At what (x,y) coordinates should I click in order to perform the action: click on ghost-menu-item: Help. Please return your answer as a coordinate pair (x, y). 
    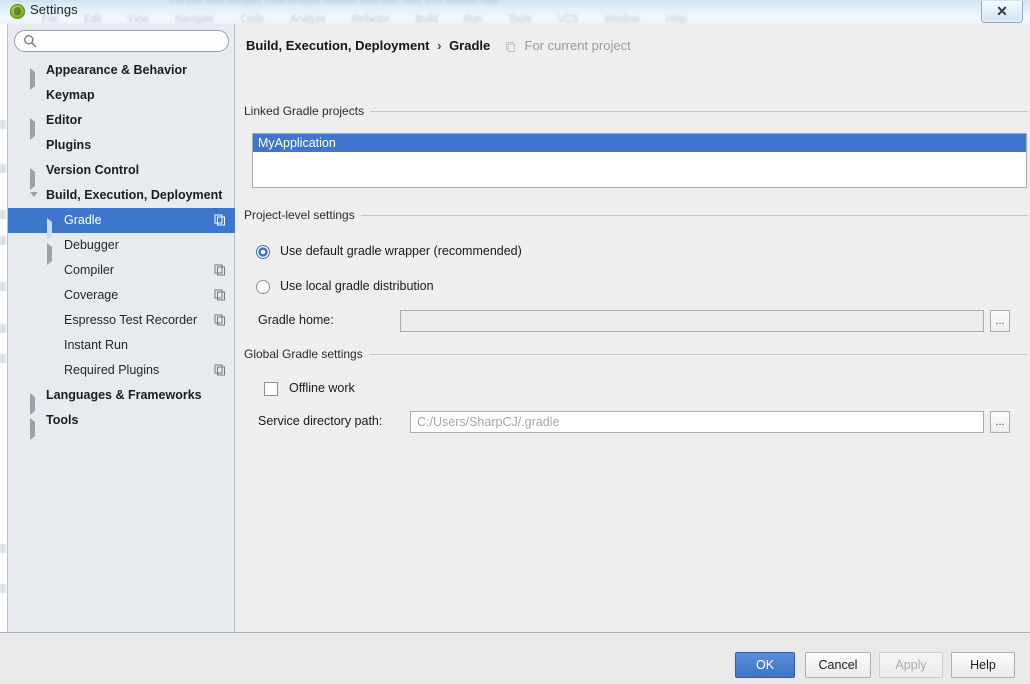
    Looking at the image, I should click on (676, 19).